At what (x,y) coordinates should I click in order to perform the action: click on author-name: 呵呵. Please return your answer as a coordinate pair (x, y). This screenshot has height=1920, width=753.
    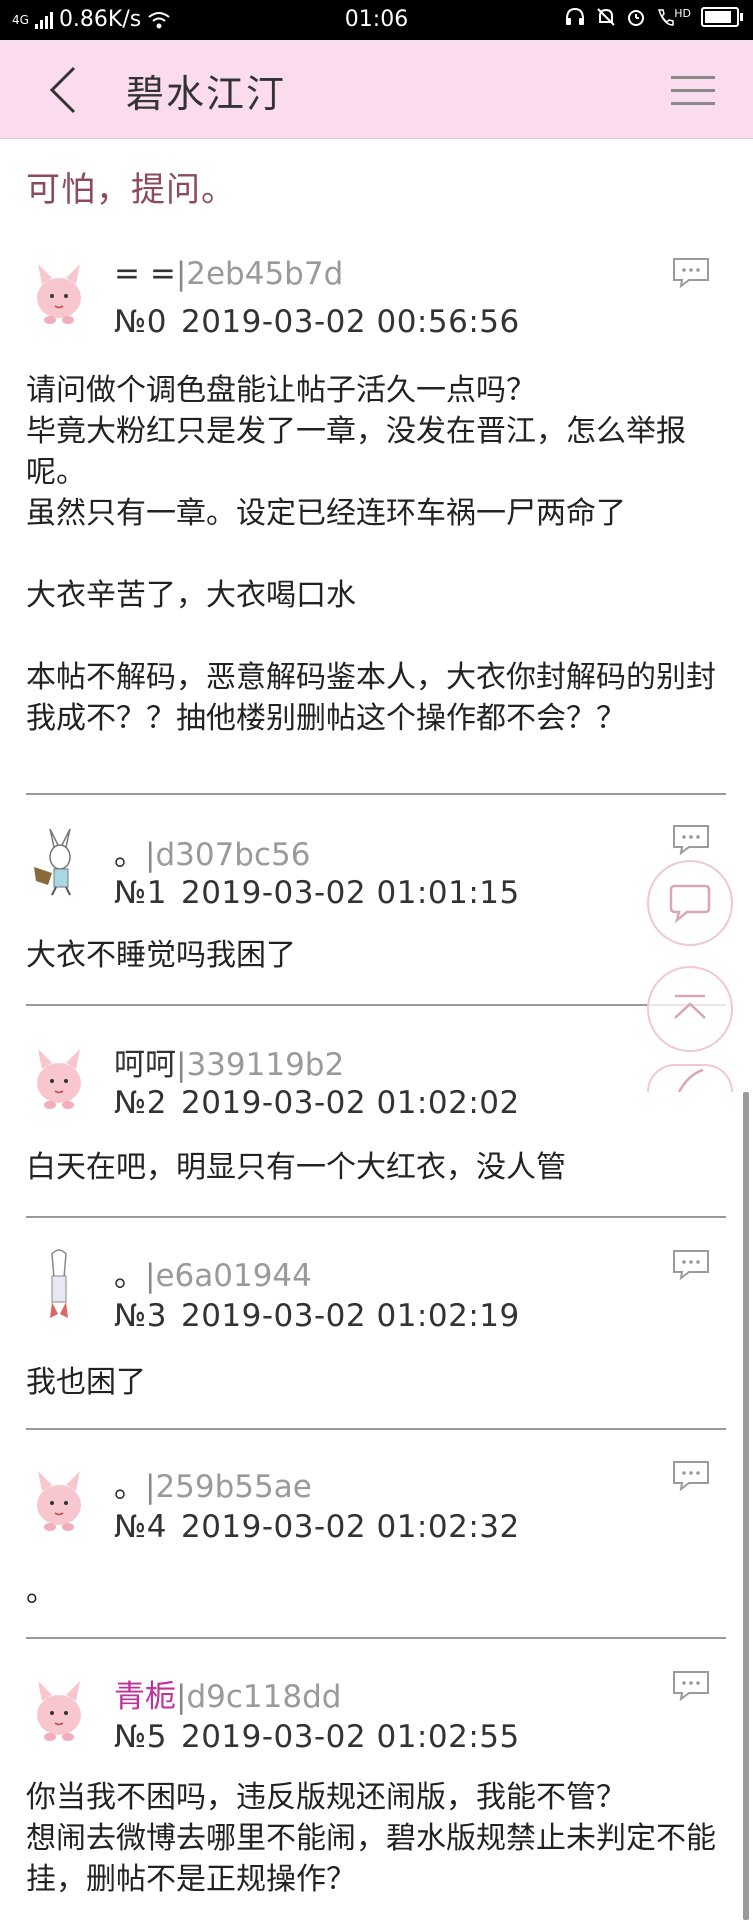
    Looking at the image, I should click on (145, 1065).